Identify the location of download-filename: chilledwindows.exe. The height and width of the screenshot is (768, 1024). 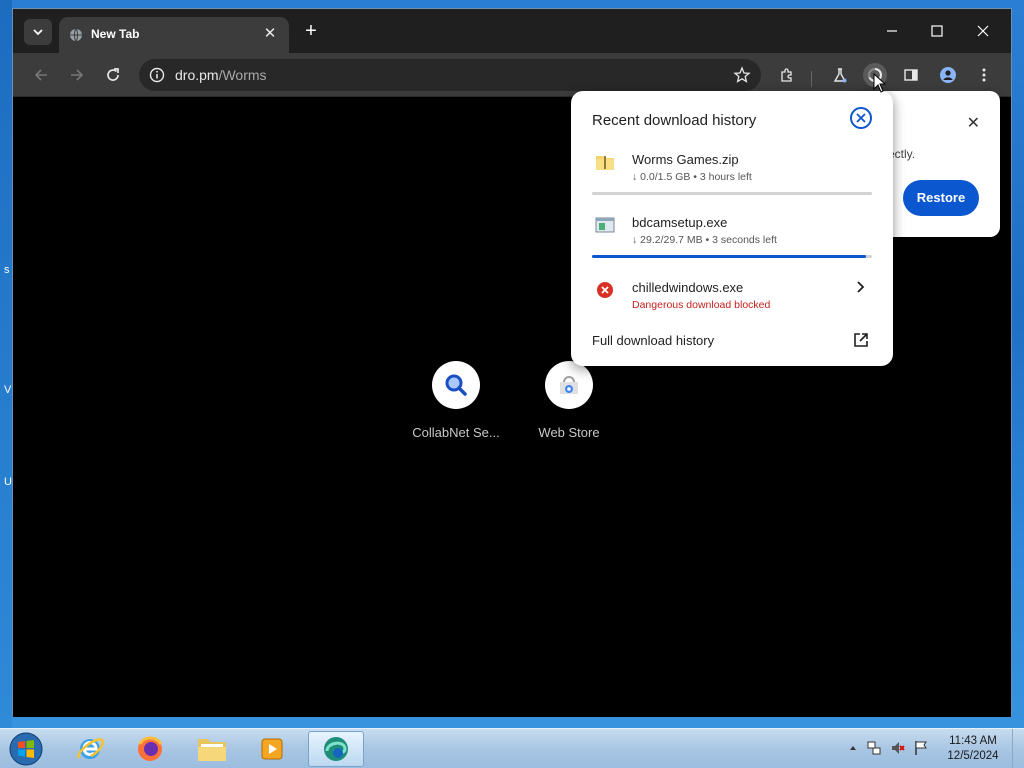
(688, 287).